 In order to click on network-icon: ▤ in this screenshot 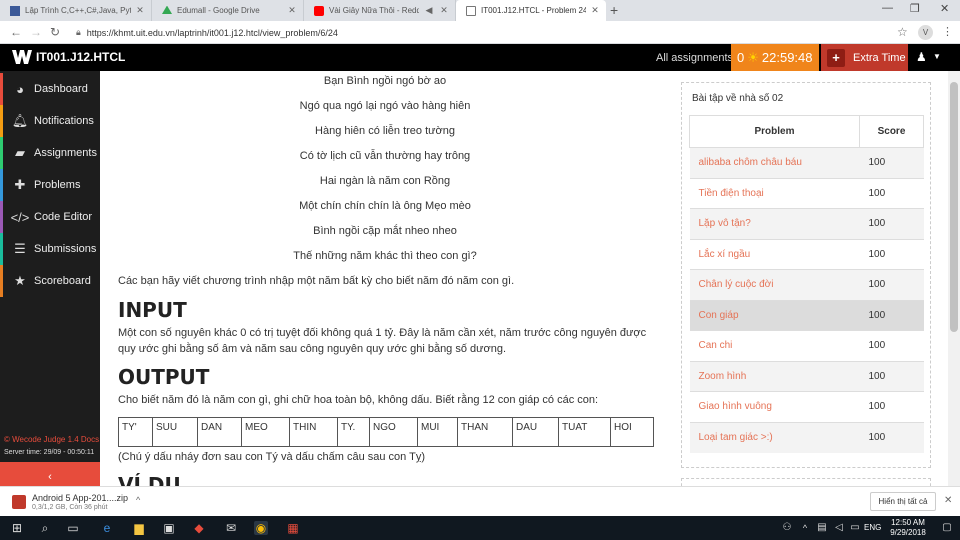, I will do `click(822, 528)`.